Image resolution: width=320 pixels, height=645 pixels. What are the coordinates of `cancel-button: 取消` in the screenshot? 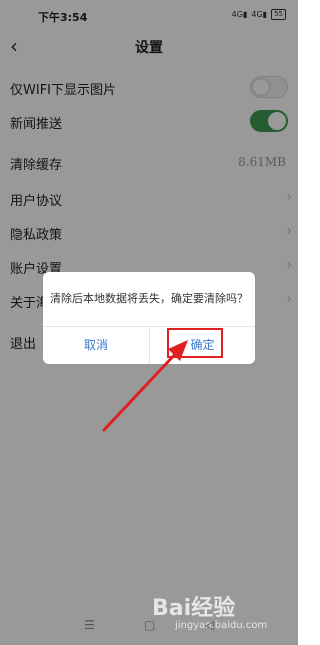 It's located at (96, 345).